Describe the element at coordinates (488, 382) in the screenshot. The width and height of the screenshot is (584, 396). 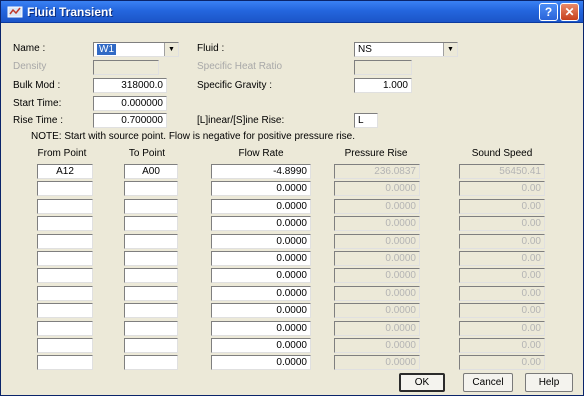
I see `cancel-button: Cancel` at that location.